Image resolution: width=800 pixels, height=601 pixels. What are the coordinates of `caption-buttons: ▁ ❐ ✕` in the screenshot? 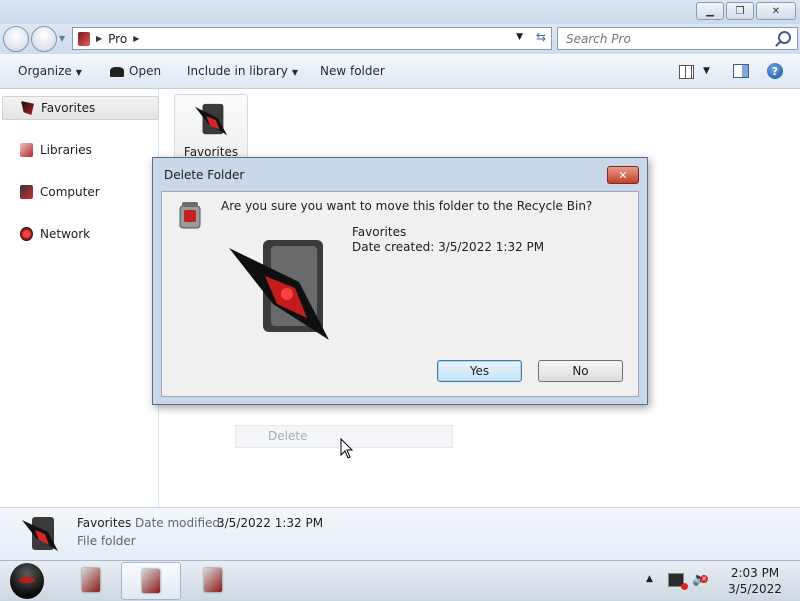 It's located at (746, 11).